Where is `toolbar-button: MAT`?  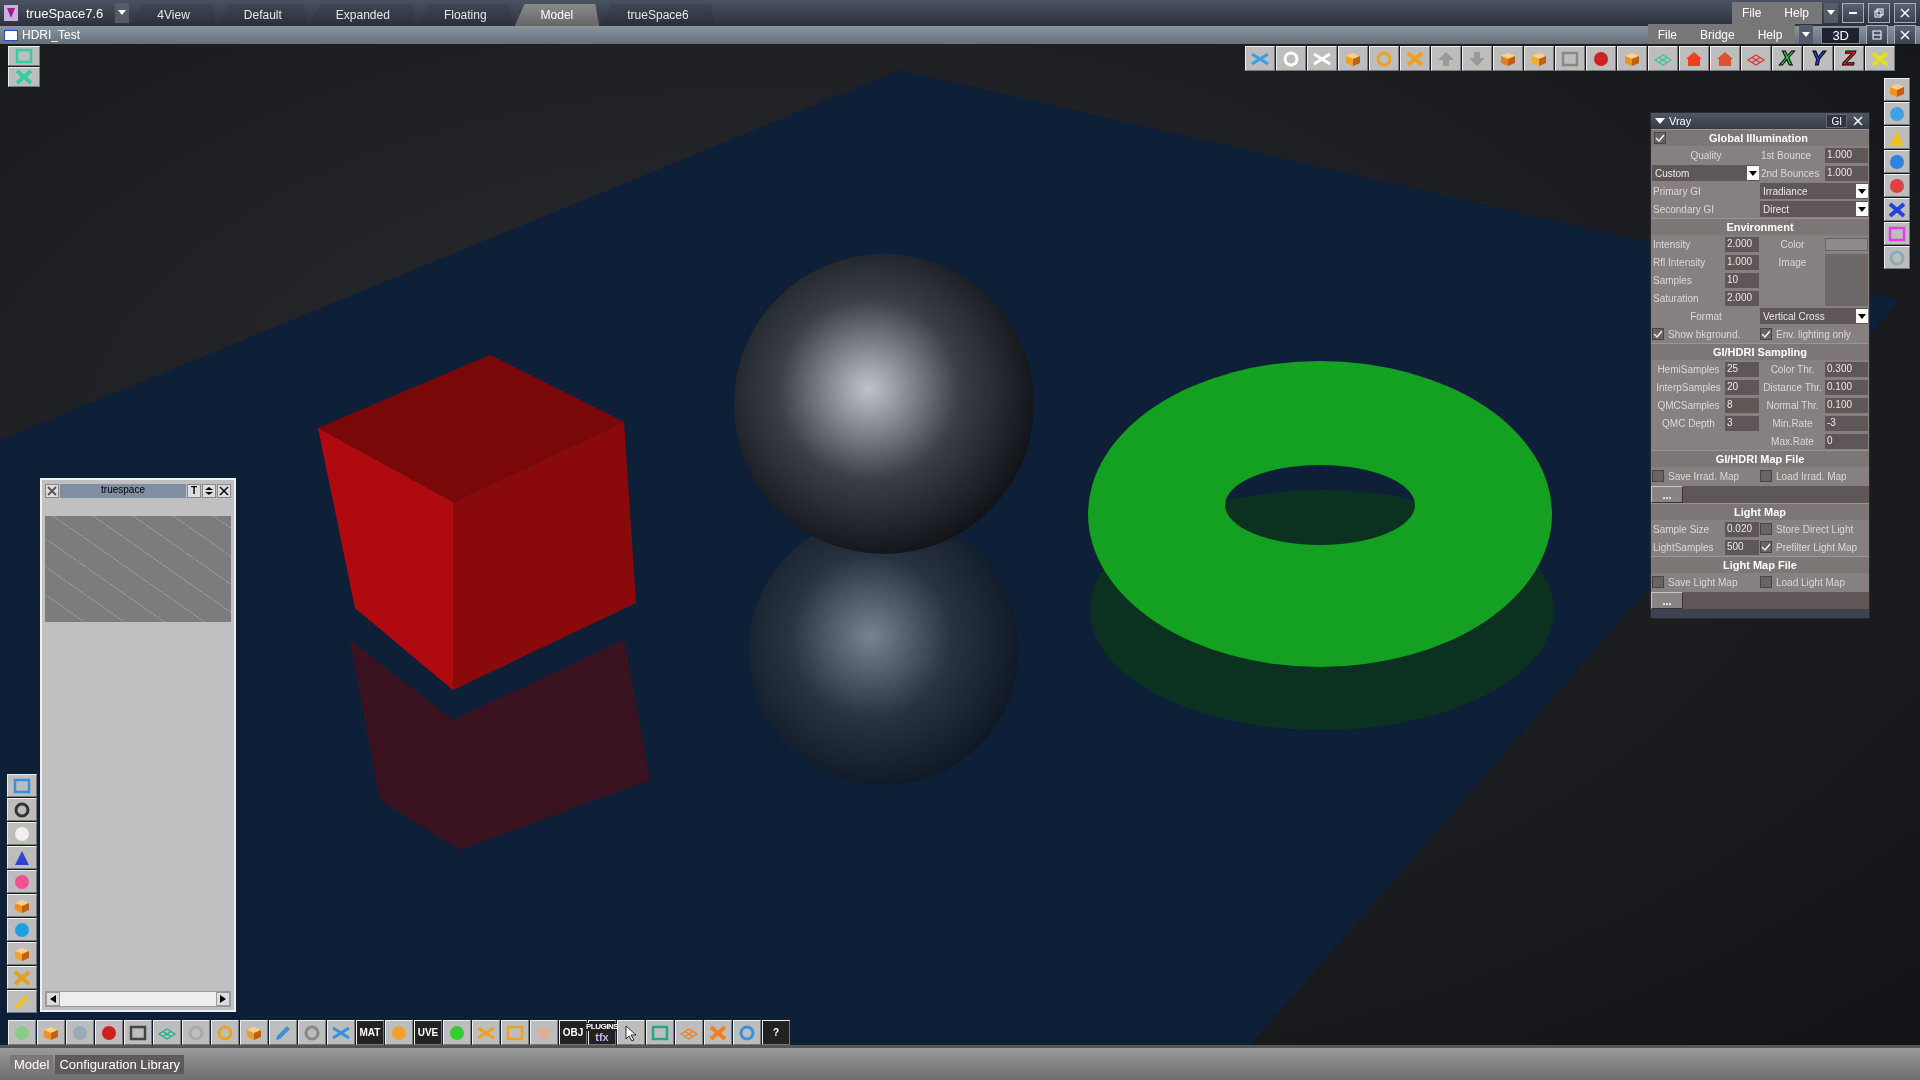 toolbar-button: MAT is located at coordinates (370, 1032).